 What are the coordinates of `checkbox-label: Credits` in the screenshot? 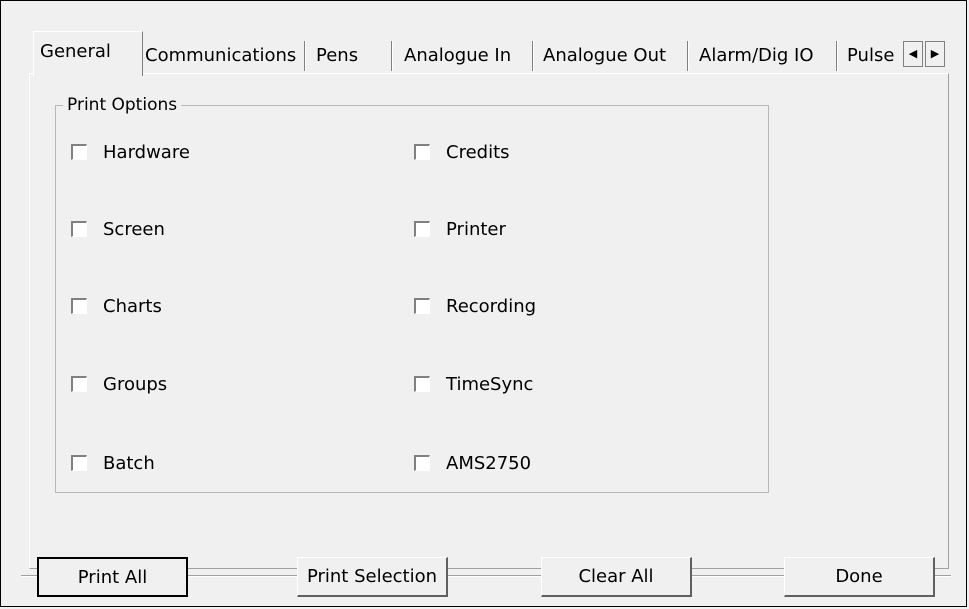 It's located at (478, 152).